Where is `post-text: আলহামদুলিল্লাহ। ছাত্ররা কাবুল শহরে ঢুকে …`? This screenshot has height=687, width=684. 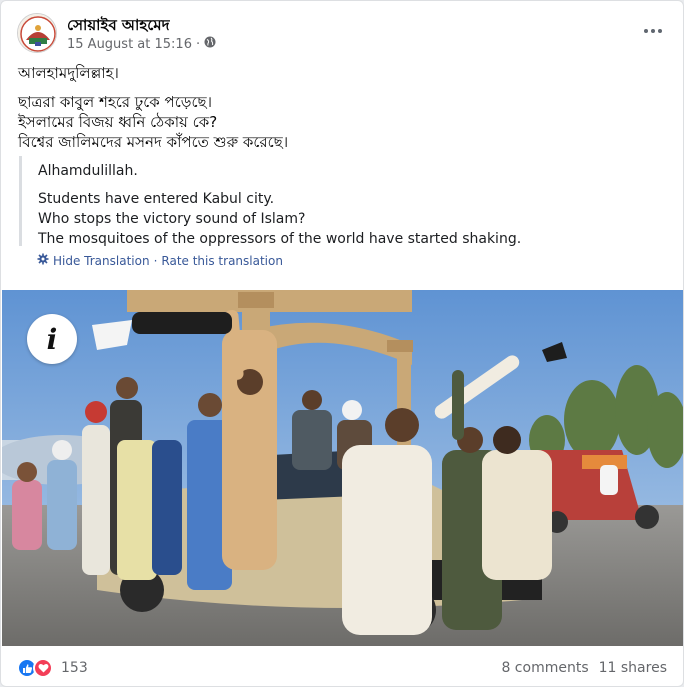 post-text: আলহামদুলিল্লাহ। ছাত্ররা কাবুল শহরে ঢুকে … is located at coordinates (342, 107).